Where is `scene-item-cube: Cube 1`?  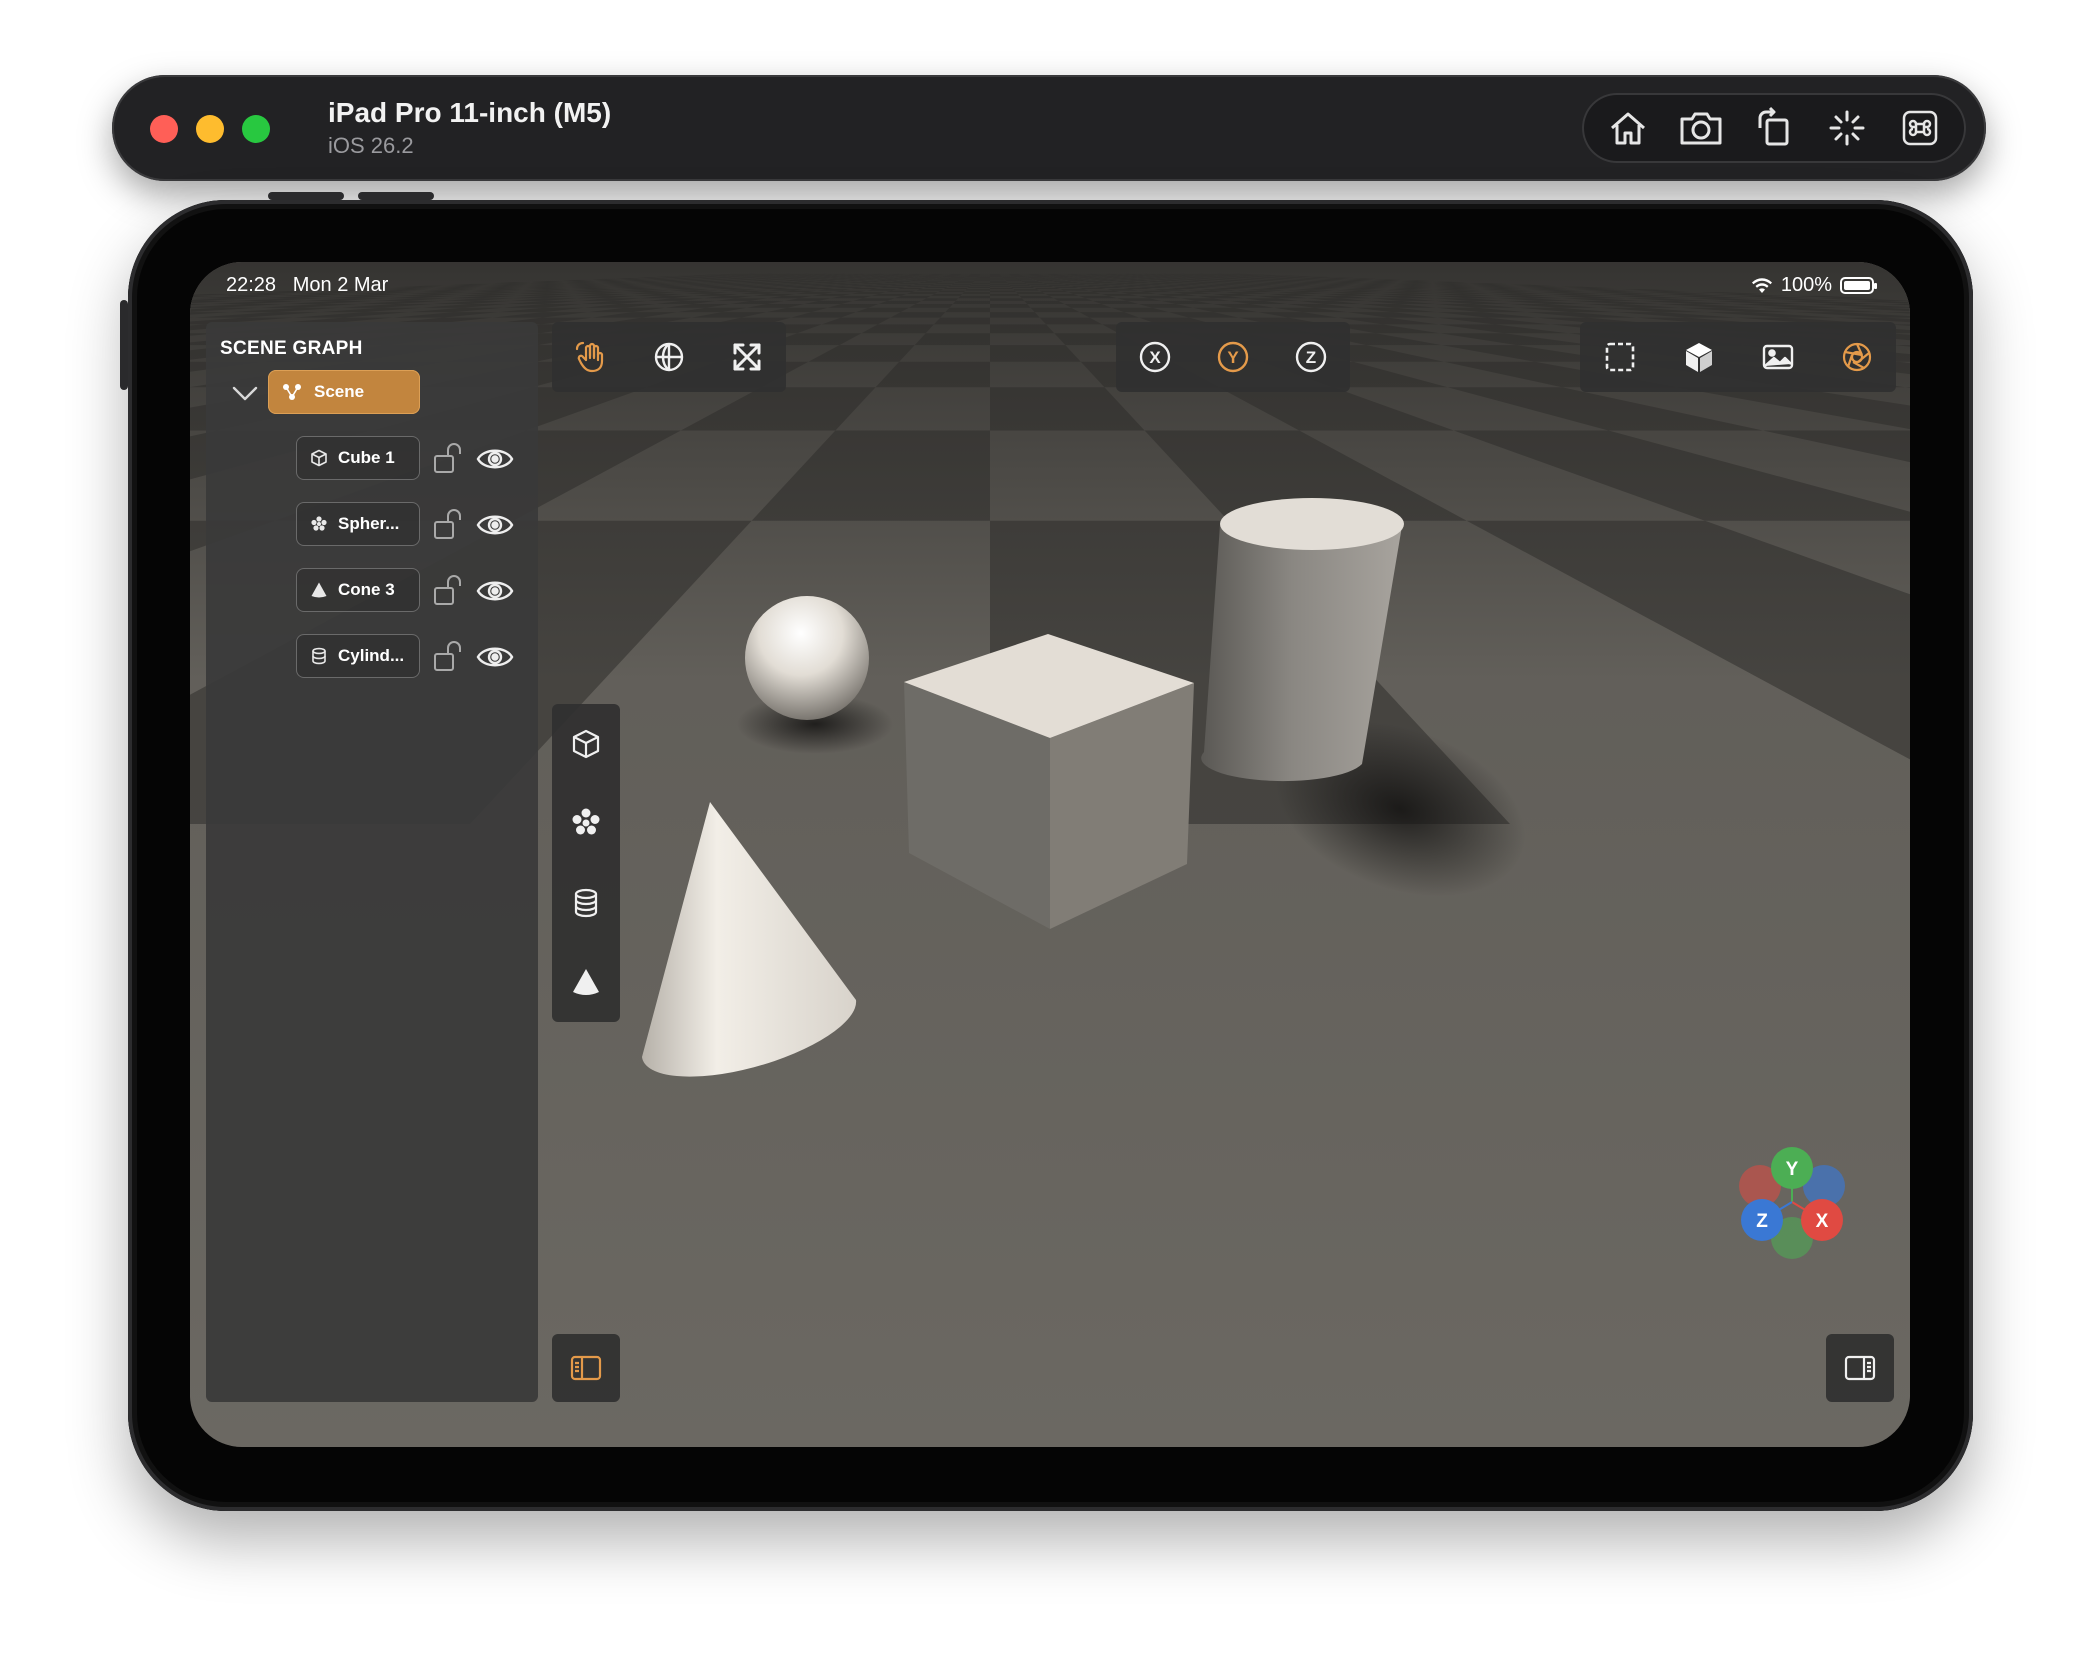
scene-item-cube: Cube 1 is located at coordinates (372, 459).